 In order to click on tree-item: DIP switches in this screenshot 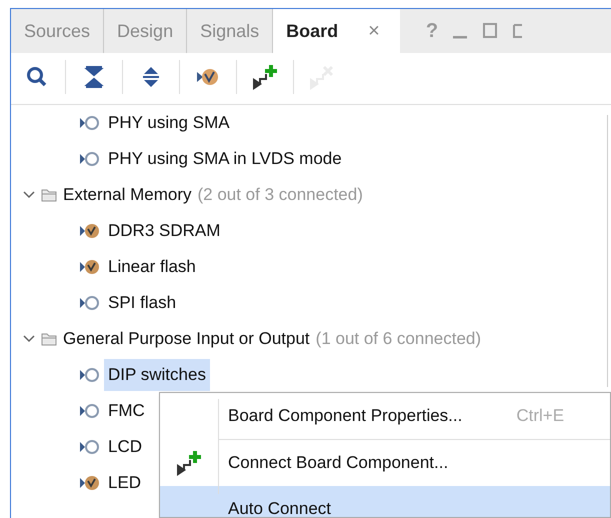, I will do `click(157, 375)`.